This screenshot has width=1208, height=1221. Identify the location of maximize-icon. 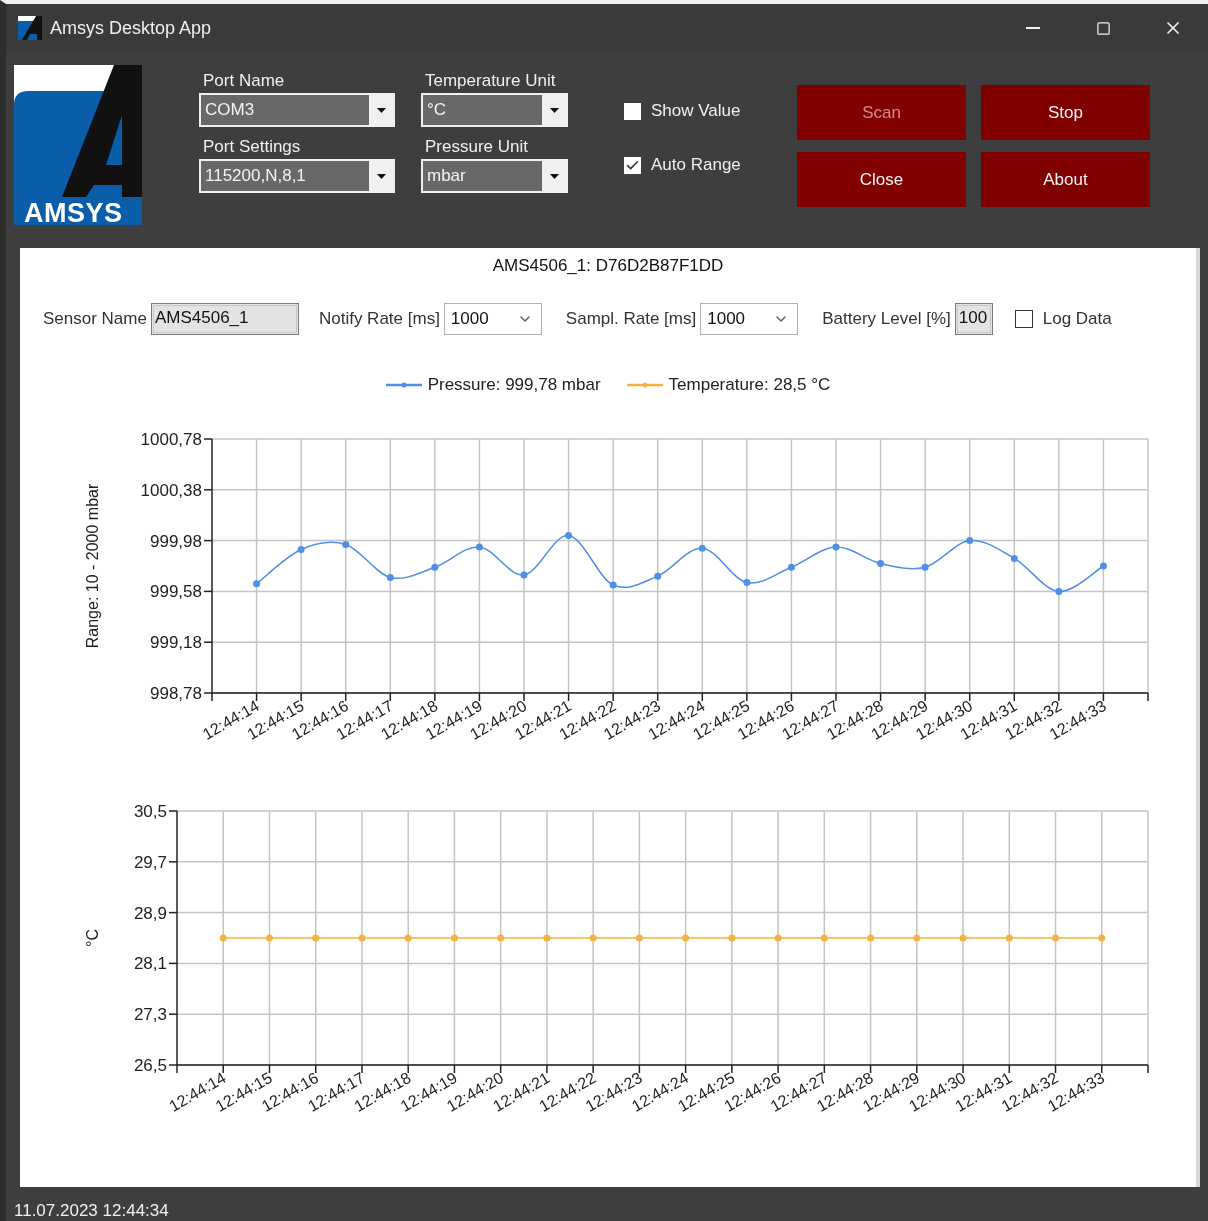
(1103, 28).